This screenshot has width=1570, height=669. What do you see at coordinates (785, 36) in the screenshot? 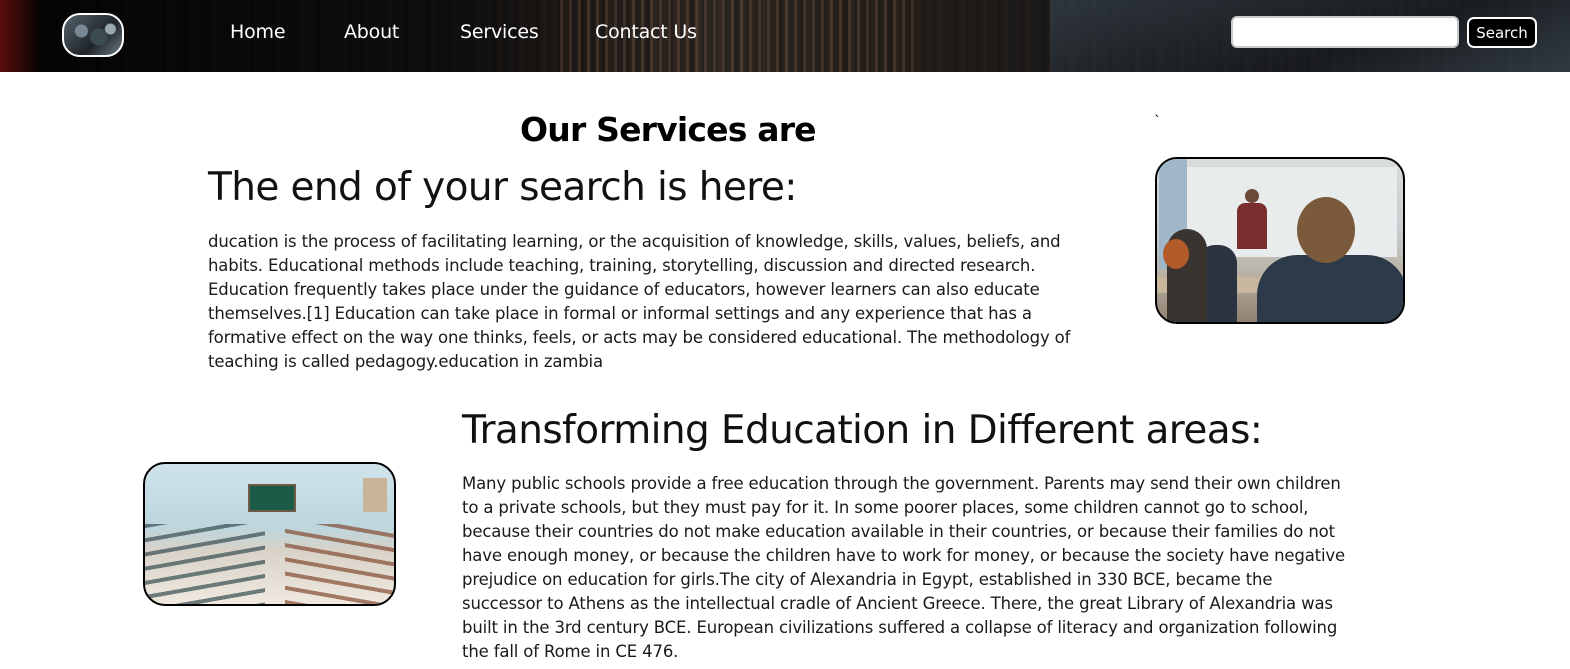
I see `navbar: Home About Services Contact Us Search` at bounding box center [785, 36].